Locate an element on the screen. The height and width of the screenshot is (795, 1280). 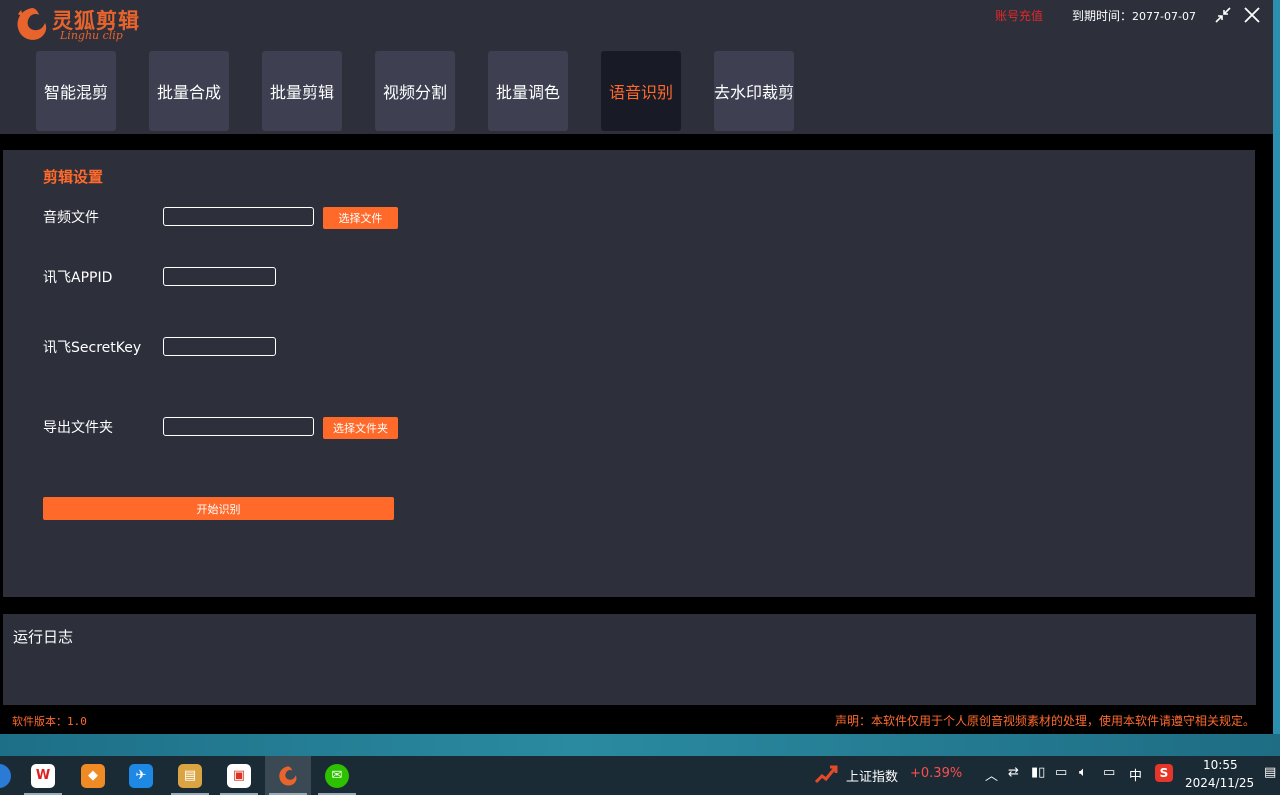
choose-file-button: 选择文件 is located at coordinates (360, 218).